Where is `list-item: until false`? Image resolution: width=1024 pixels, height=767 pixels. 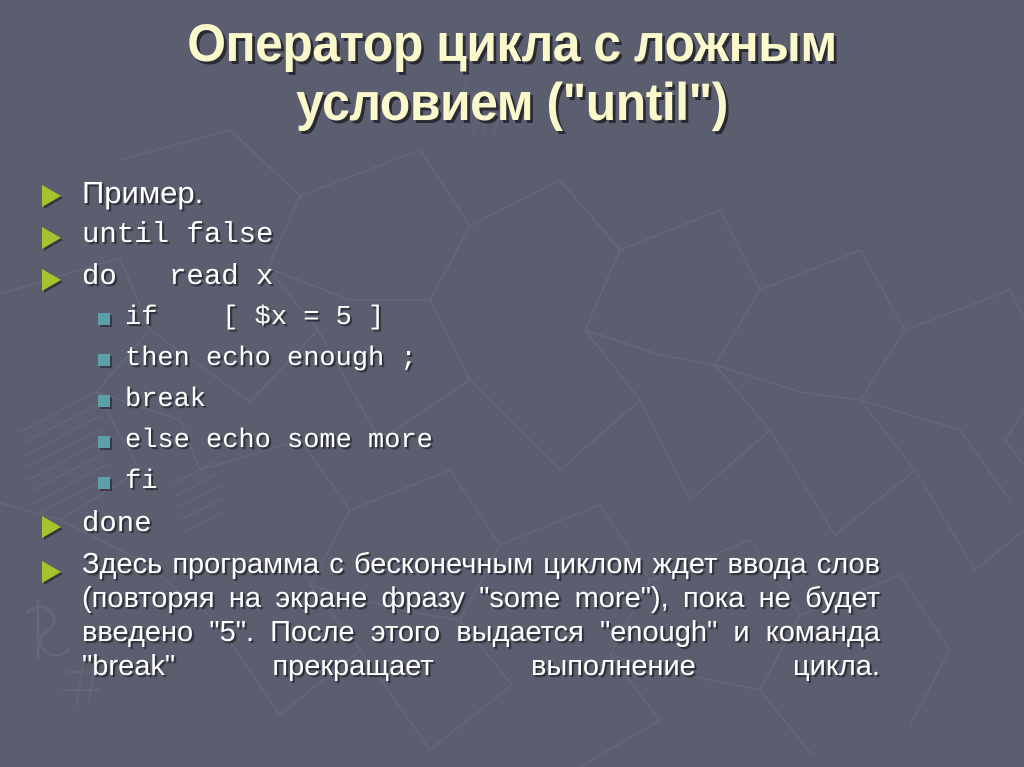 list-item: until false is located at coordinates (512, 235).